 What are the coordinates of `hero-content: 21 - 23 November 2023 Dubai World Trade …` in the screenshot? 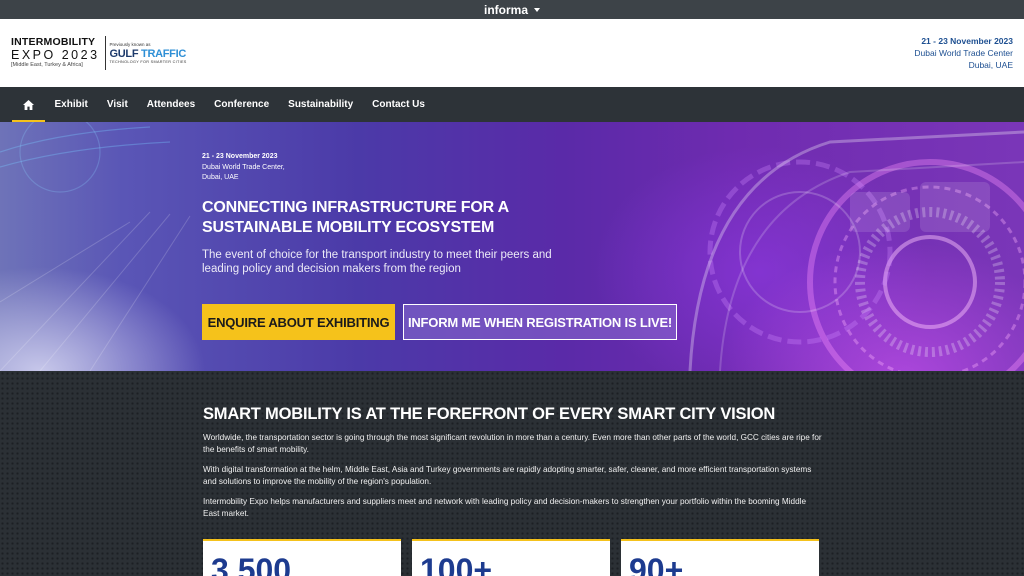 It's located at (412, 214).